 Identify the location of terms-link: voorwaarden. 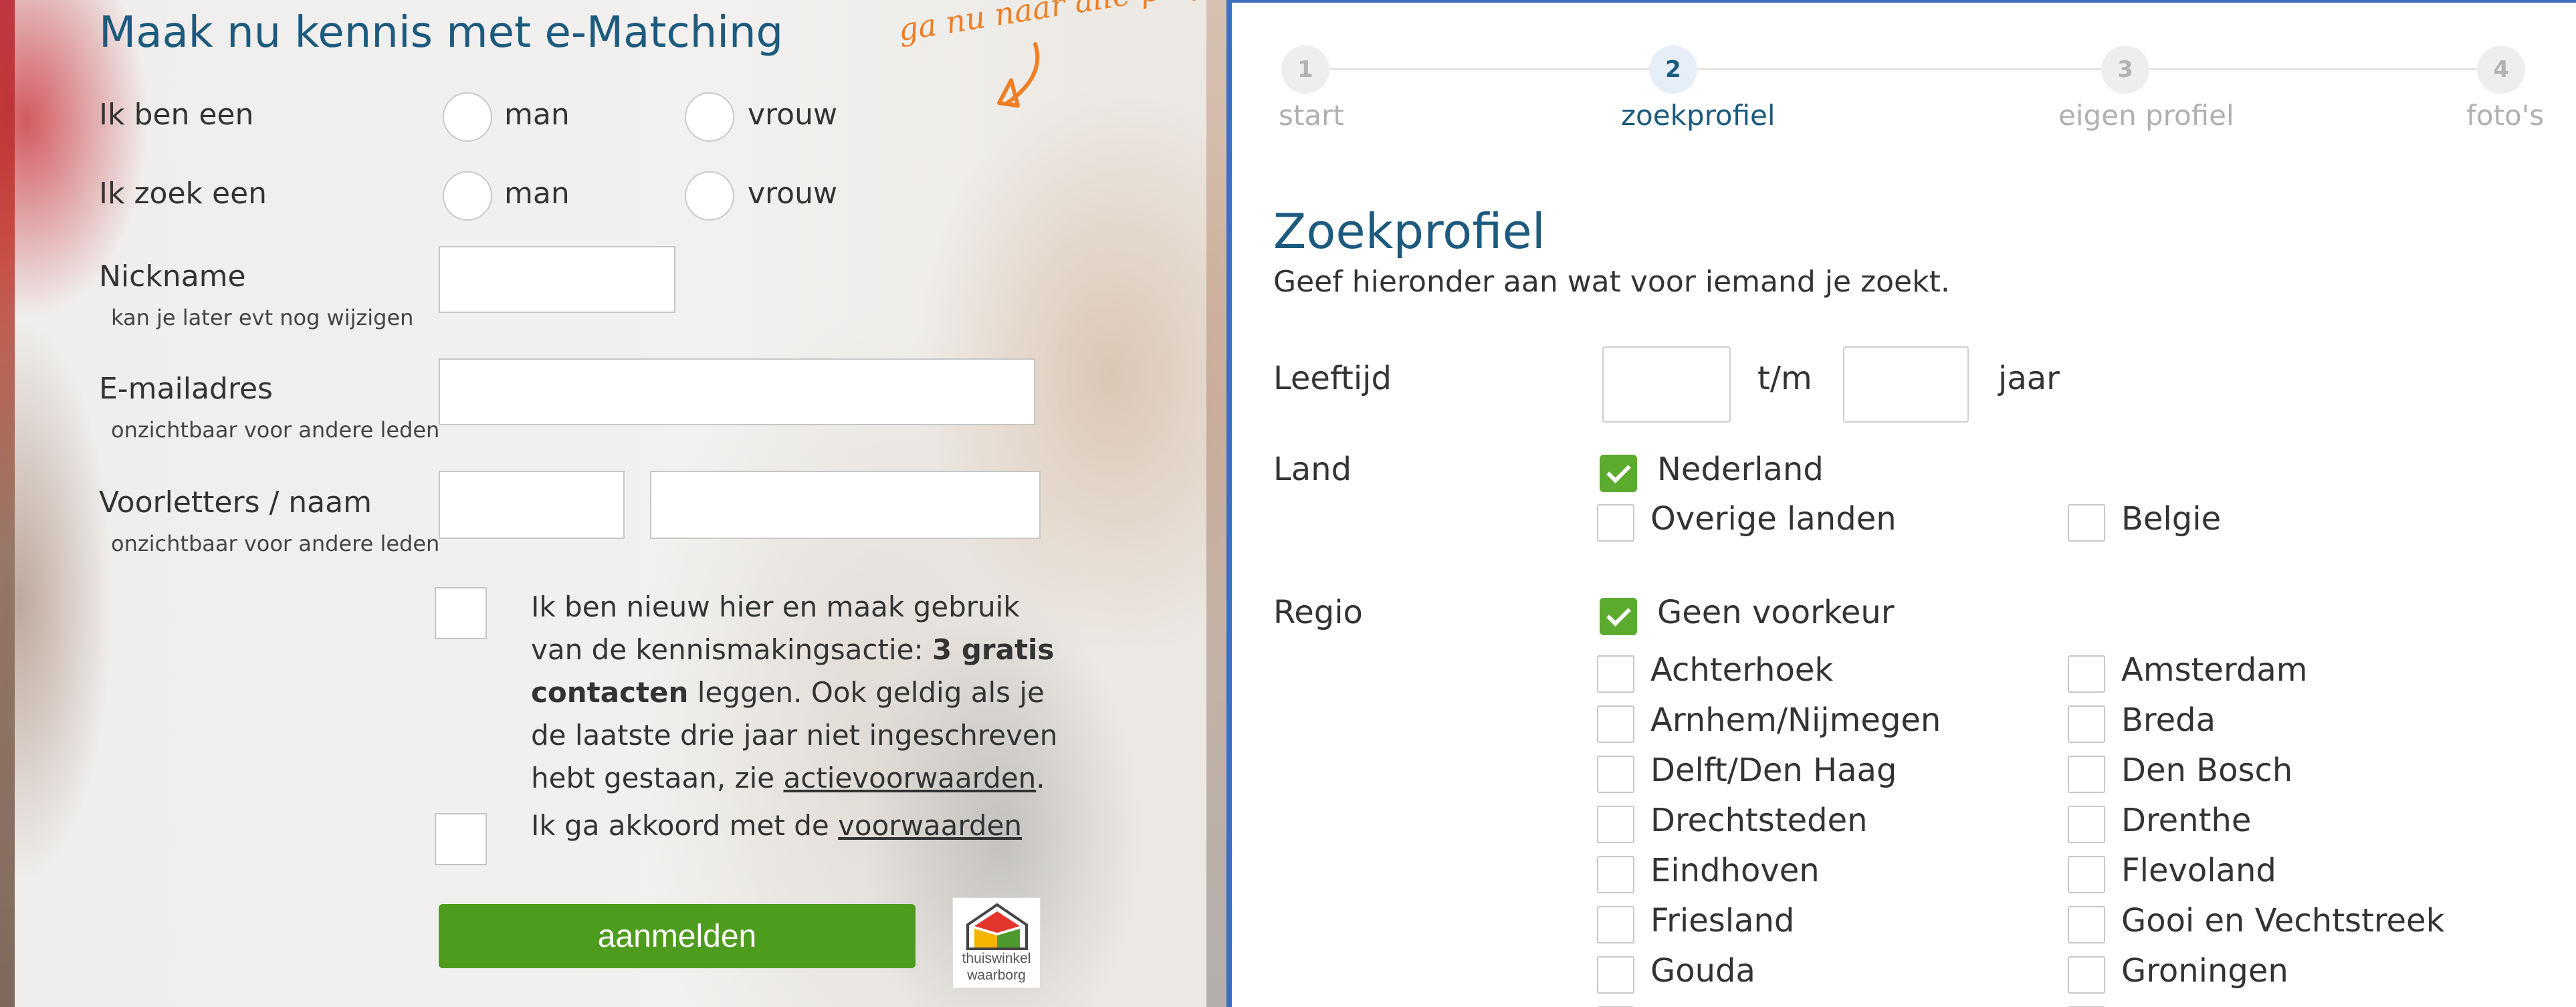
(930, 825).